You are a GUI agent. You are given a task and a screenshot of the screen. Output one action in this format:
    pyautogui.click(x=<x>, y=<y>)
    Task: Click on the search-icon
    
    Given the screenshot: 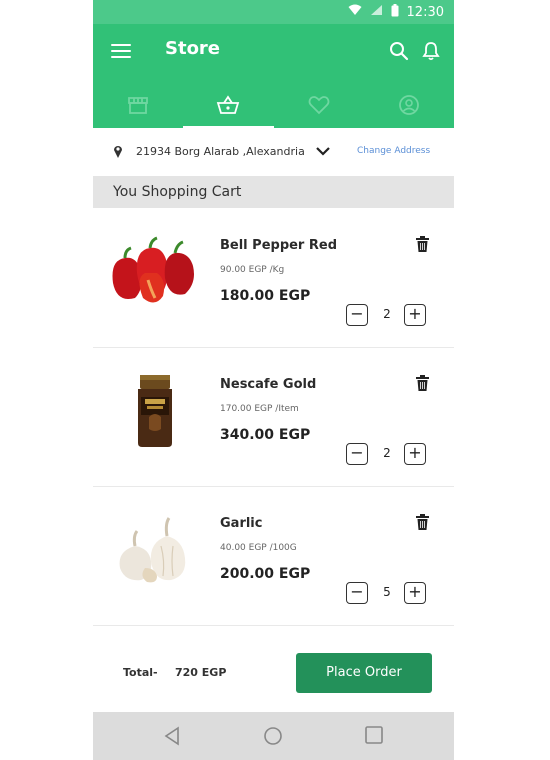 What is the action you would take?
    pyautogui.click(x=399, y=53)
    